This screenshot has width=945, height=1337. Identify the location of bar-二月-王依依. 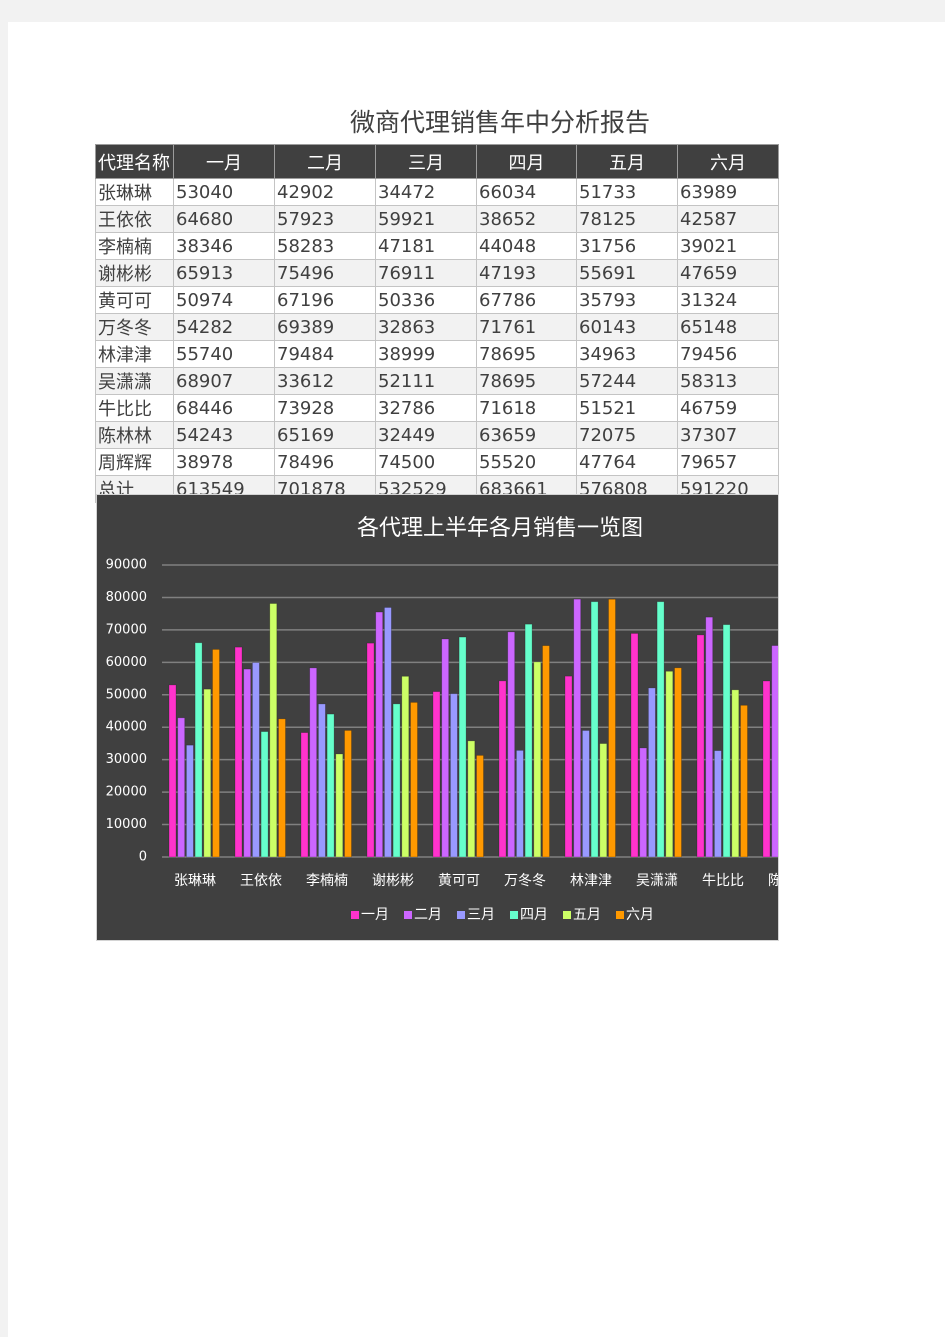
(247, 763).